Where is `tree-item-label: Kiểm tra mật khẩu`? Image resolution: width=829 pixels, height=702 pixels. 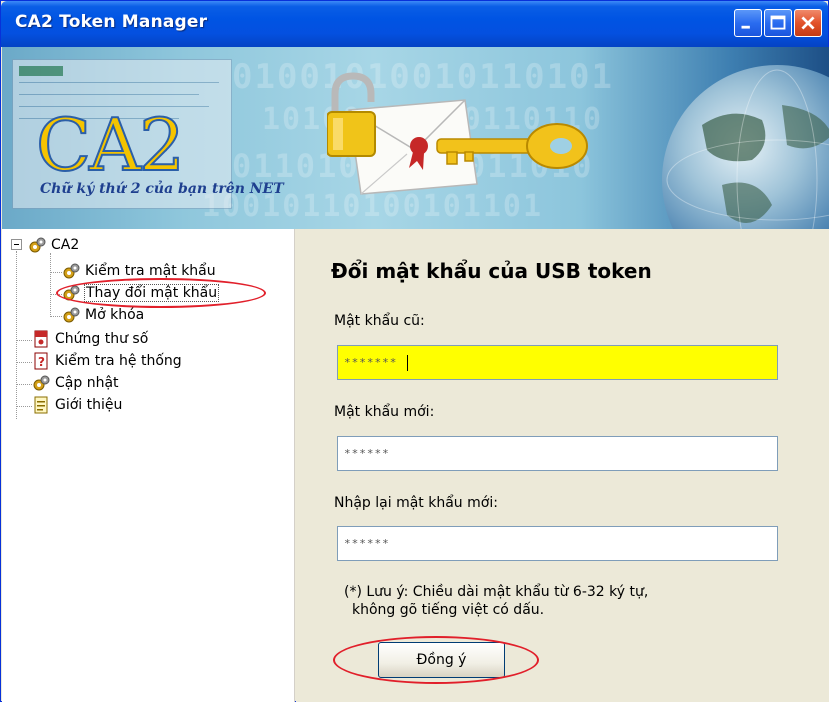
tree-item-label: Kiểm tra mật khẩu is located at coordinates (150, 271).